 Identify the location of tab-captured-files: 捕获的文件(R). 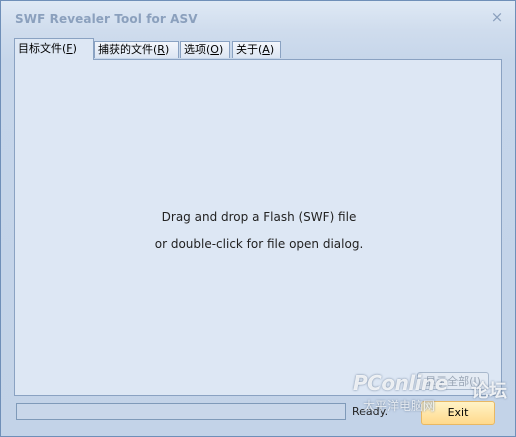
(136, 49).